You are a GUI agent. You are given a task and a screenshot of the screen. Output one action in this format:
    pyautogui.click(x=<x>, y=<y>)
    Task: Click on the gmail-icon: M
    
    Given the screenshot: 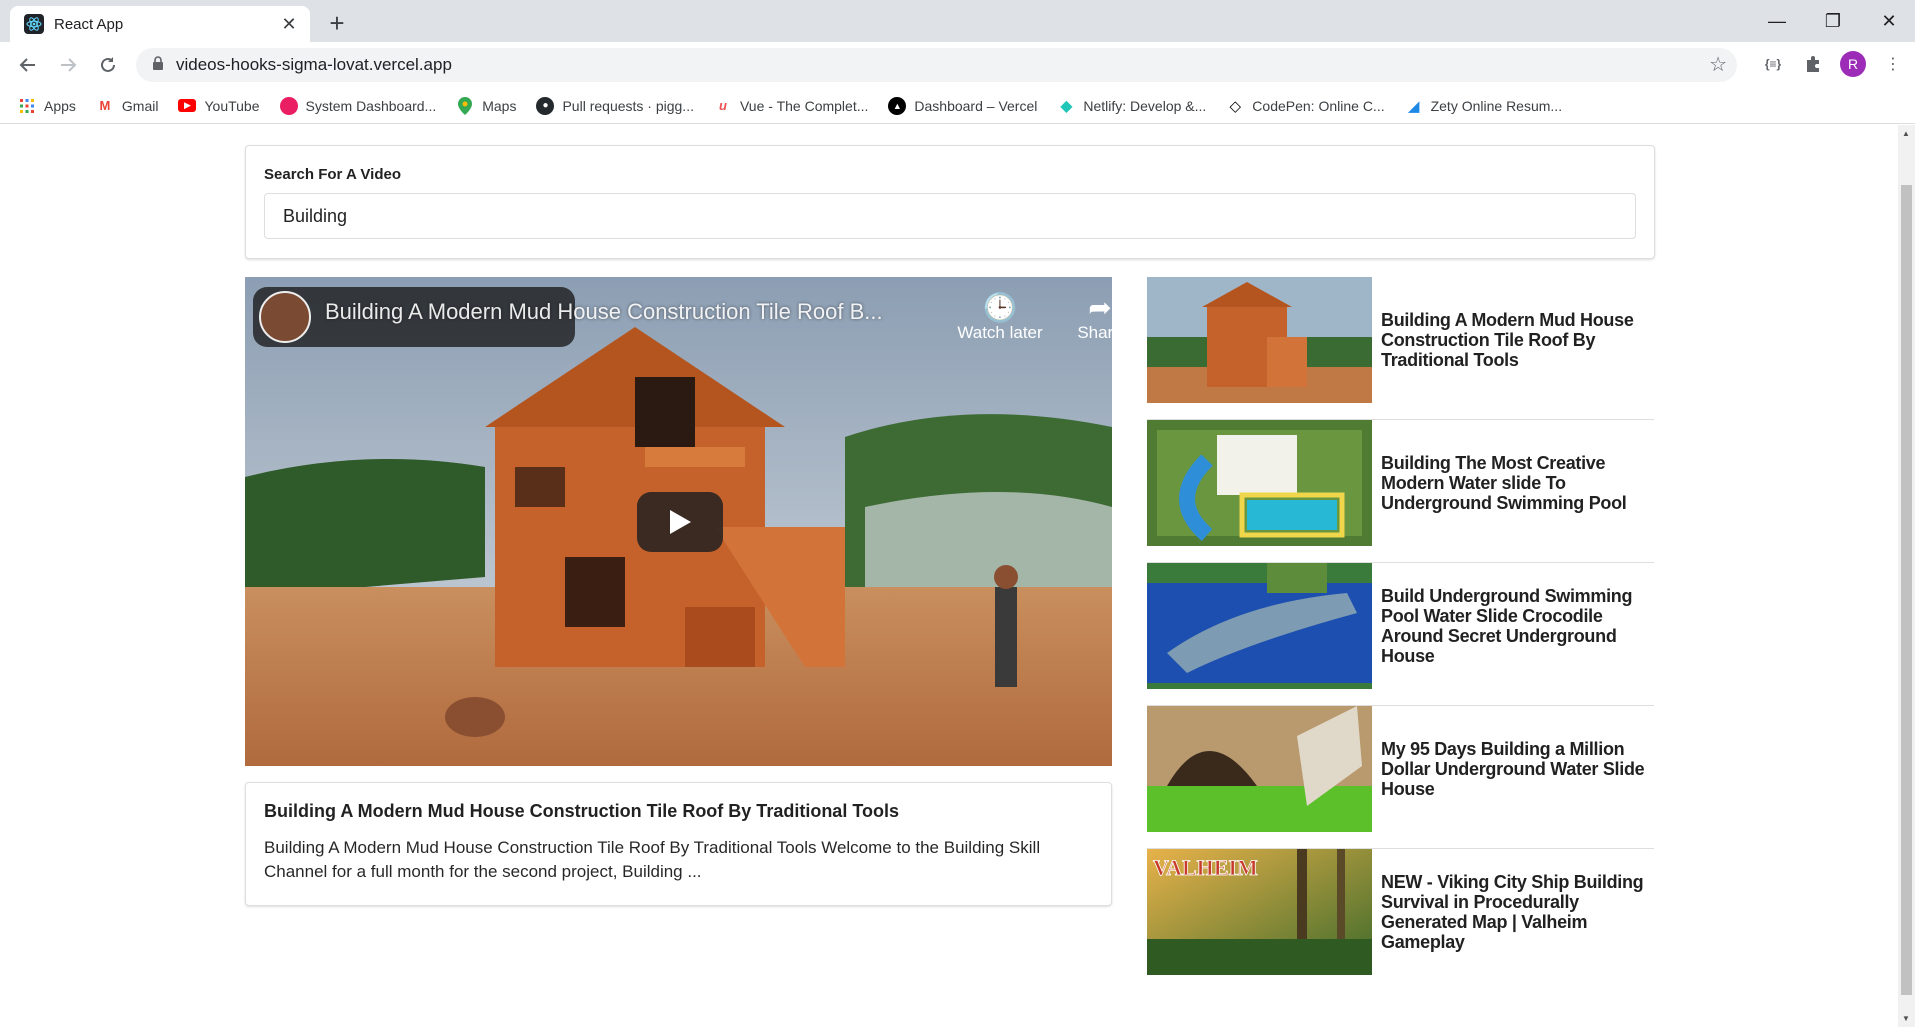 What is the action you would take?
    pyautogui.click(x=105, y=105)
    